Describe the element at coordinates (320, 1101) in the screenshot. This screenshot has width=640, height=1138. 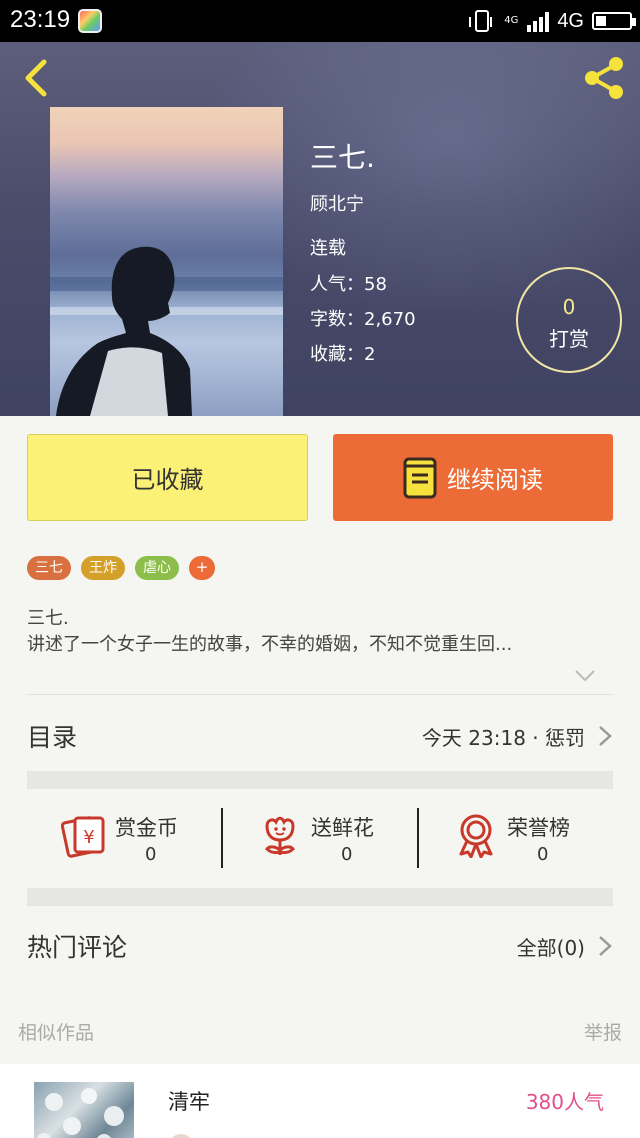
I see `similar-book-item: 清牢 380人气` at that location.